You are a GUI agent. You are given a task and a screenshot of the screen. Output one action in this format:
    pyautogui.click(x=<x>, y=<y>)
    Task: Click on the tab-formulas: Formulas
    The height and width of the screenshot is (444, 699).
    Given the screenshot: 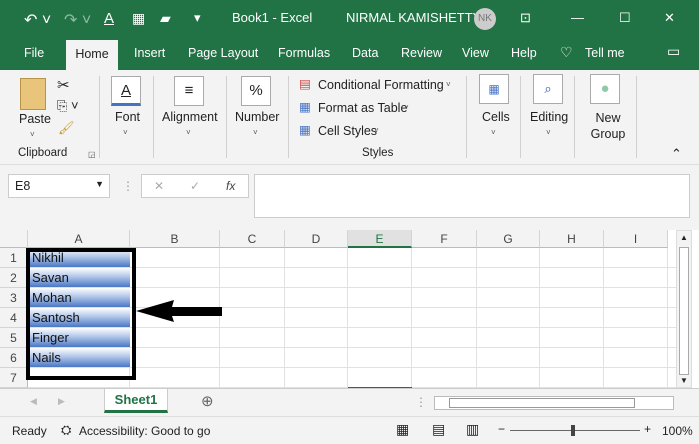 What is the action you would take?
    pyautogui.click(x=304, y=53)
    